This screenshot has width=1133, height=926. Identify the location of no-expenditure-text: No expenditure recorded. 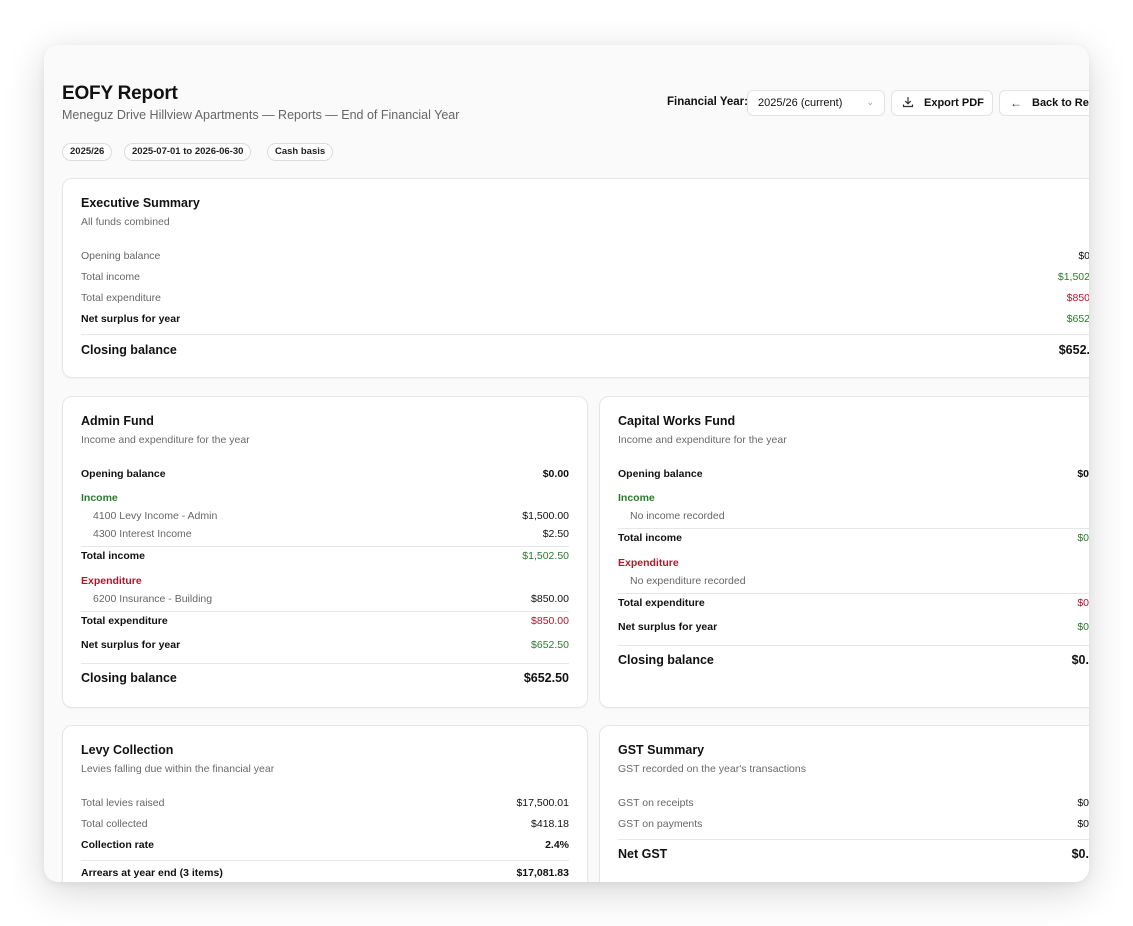
(688, 581).